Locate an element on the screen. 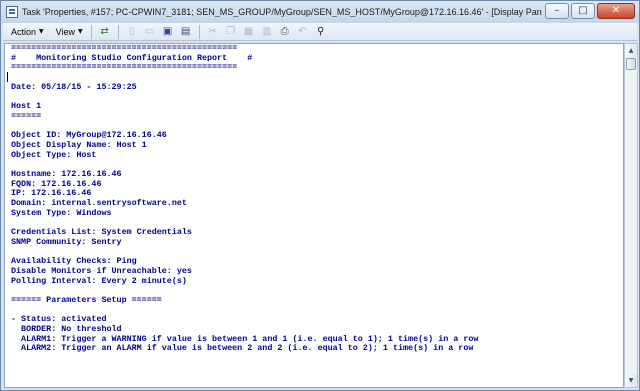 Image resolution: width=640 pixels, height=391 pixels. close-button: ✕ is located at coordinates (616, 11).